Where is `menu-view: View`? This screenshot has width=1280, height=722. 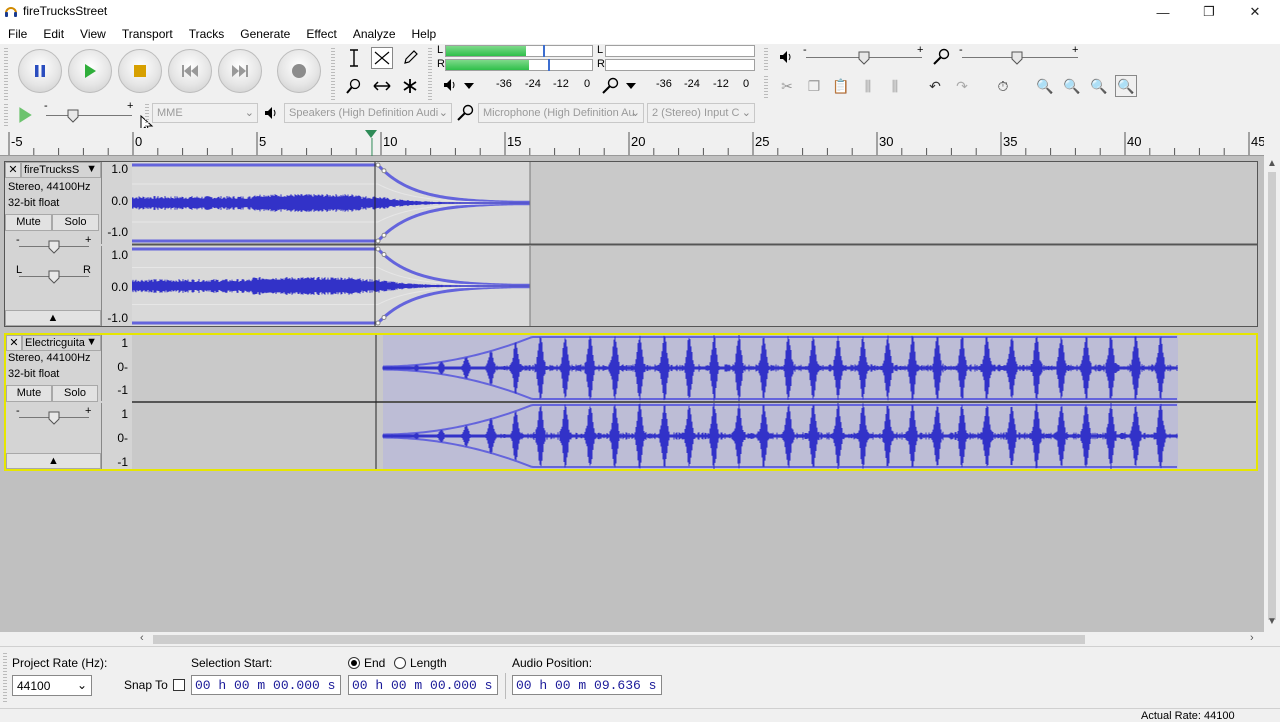
menu-view: View is located at coordinates (93, 34).